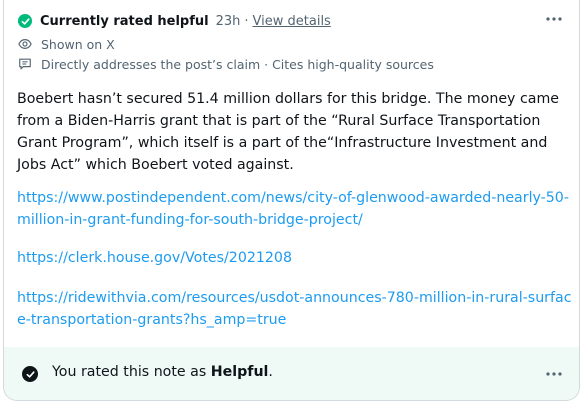  I want to click on eye-icon, so click(25, 44).